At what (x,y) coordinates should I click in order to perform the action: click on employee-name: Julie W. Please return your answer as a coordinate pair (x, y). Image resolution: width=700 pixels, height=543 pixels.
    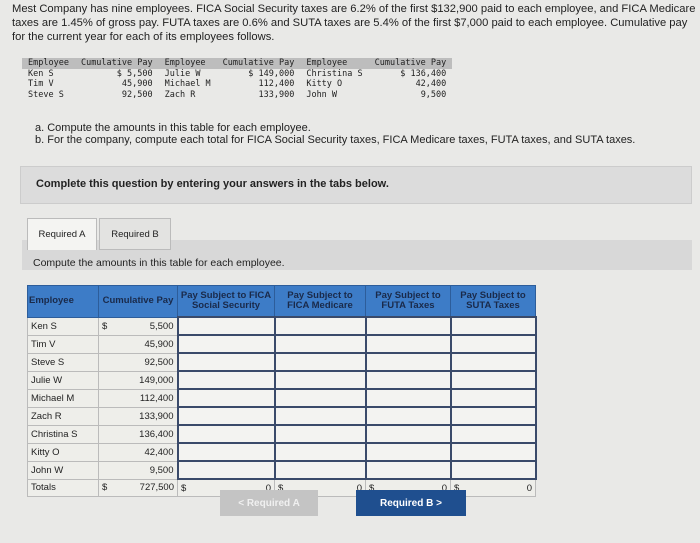
    Looking at the image, I should click on (63, 380).